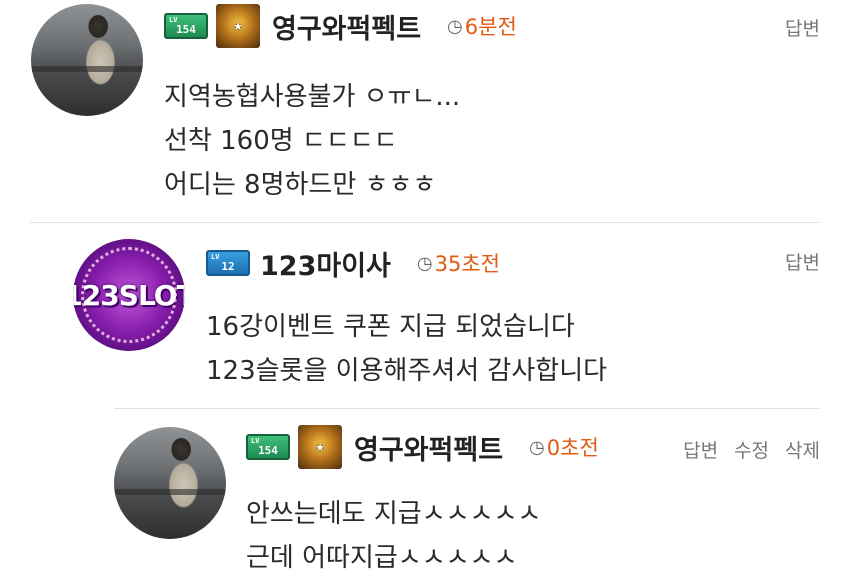 The width and height of the screenshot is (850, 580). Describe the element at coordinates (325, 263) in the screenshot. I see `nickname: 123마이사` at that location.